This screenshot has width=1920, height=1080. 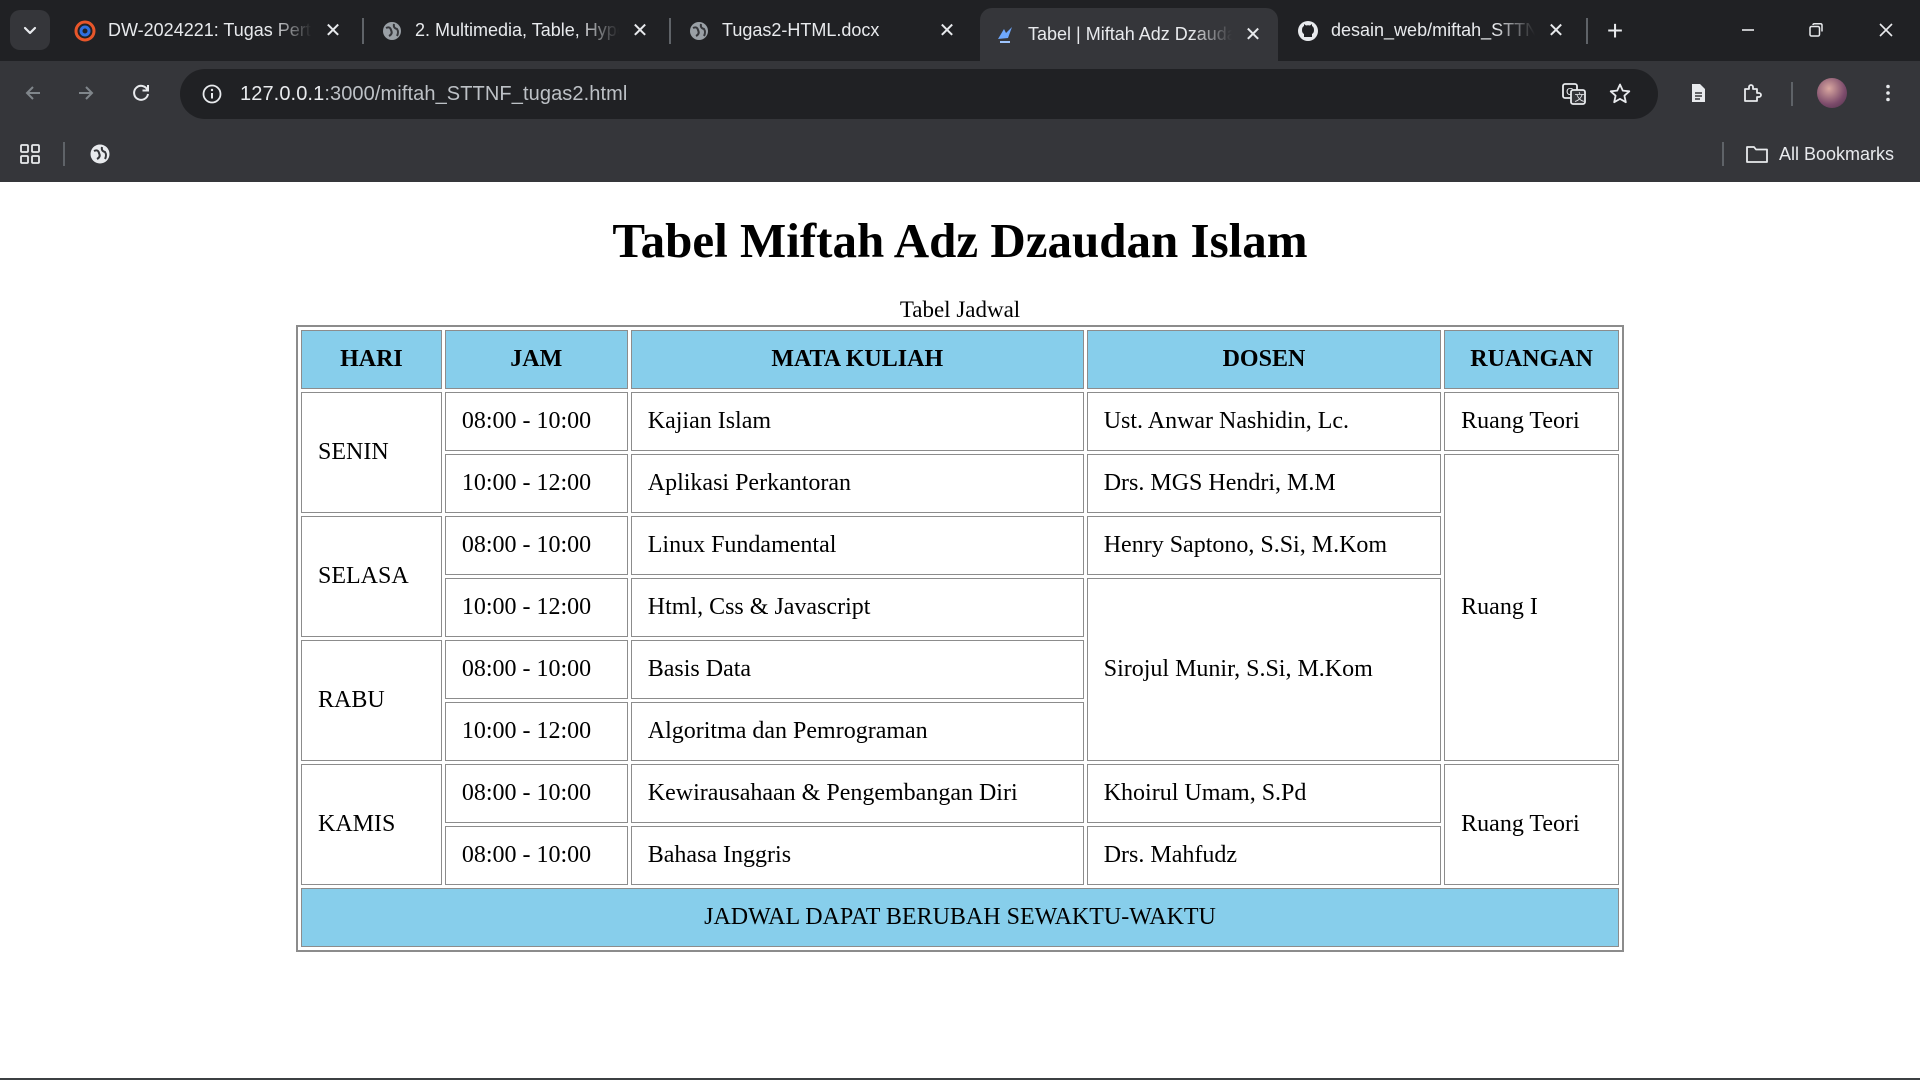 I want to click on restore-icon, so click(x=1816, y=30).